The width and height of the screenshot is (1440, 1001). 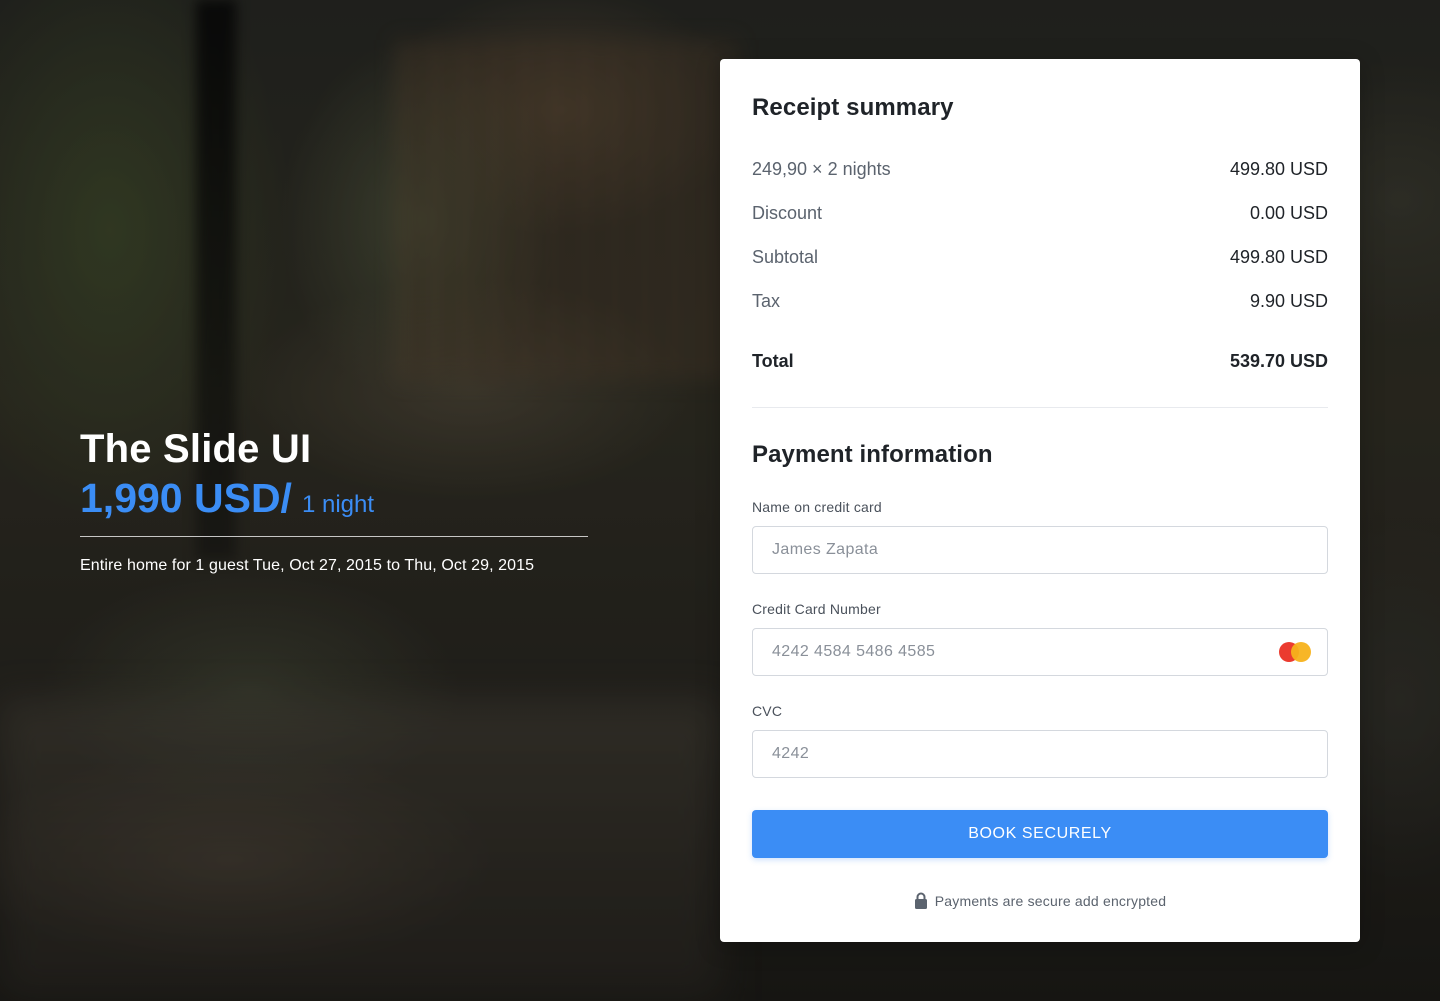 I want to click on cvc-label: CVC, so click(x=767, y=711).